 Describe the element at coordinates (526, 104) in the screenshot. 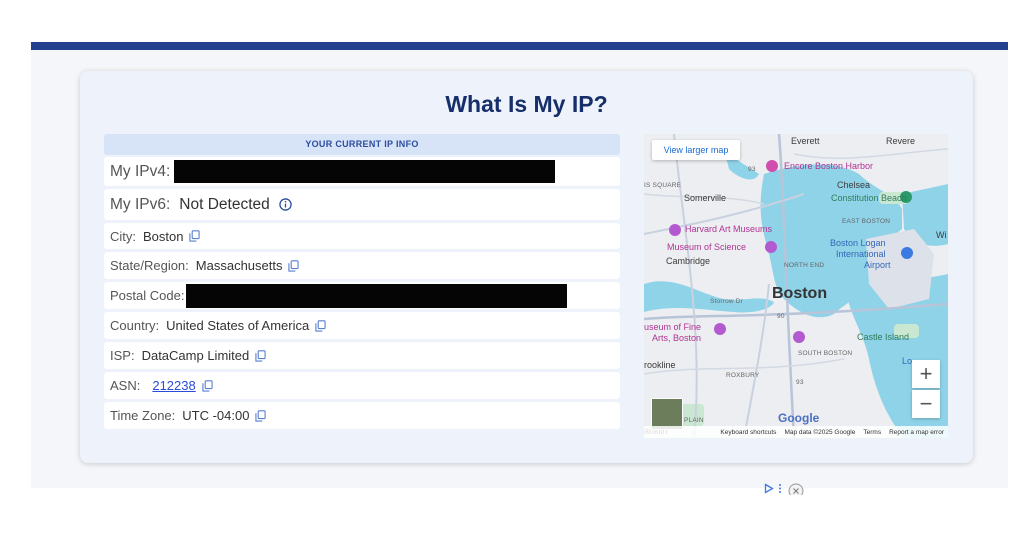

I see `page-title: What Is My IP?` at that location.